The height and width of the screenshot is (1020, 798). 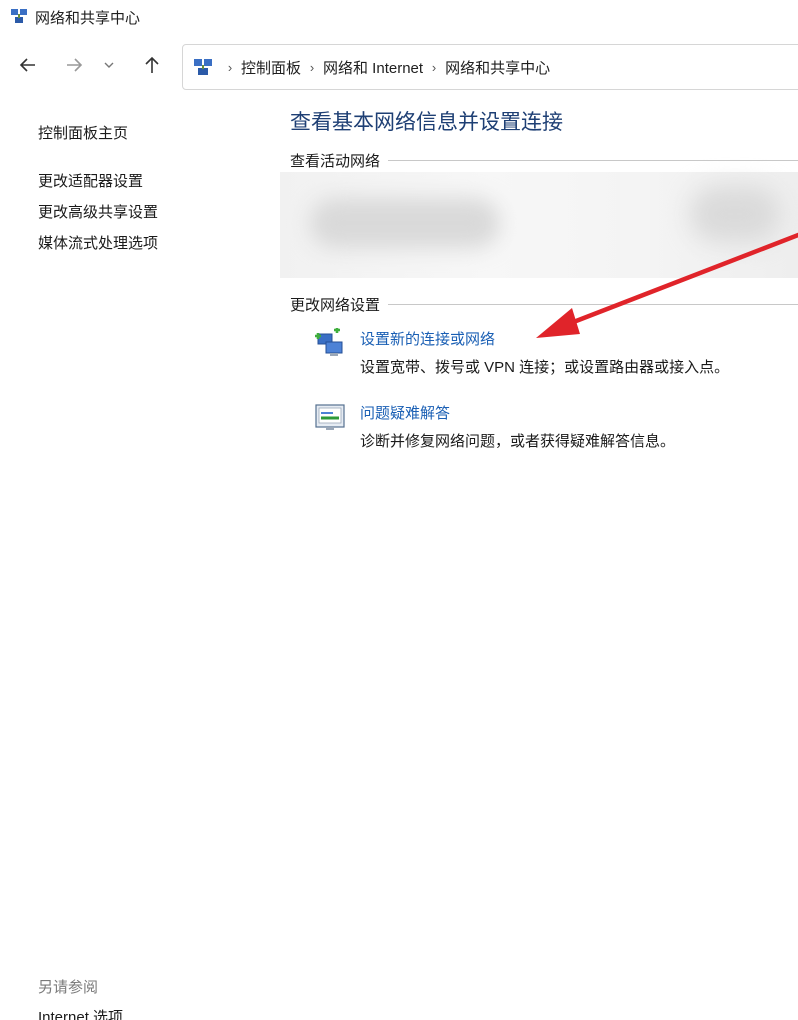 I want to click on recent-locations-button, so click(x=109, y=65).